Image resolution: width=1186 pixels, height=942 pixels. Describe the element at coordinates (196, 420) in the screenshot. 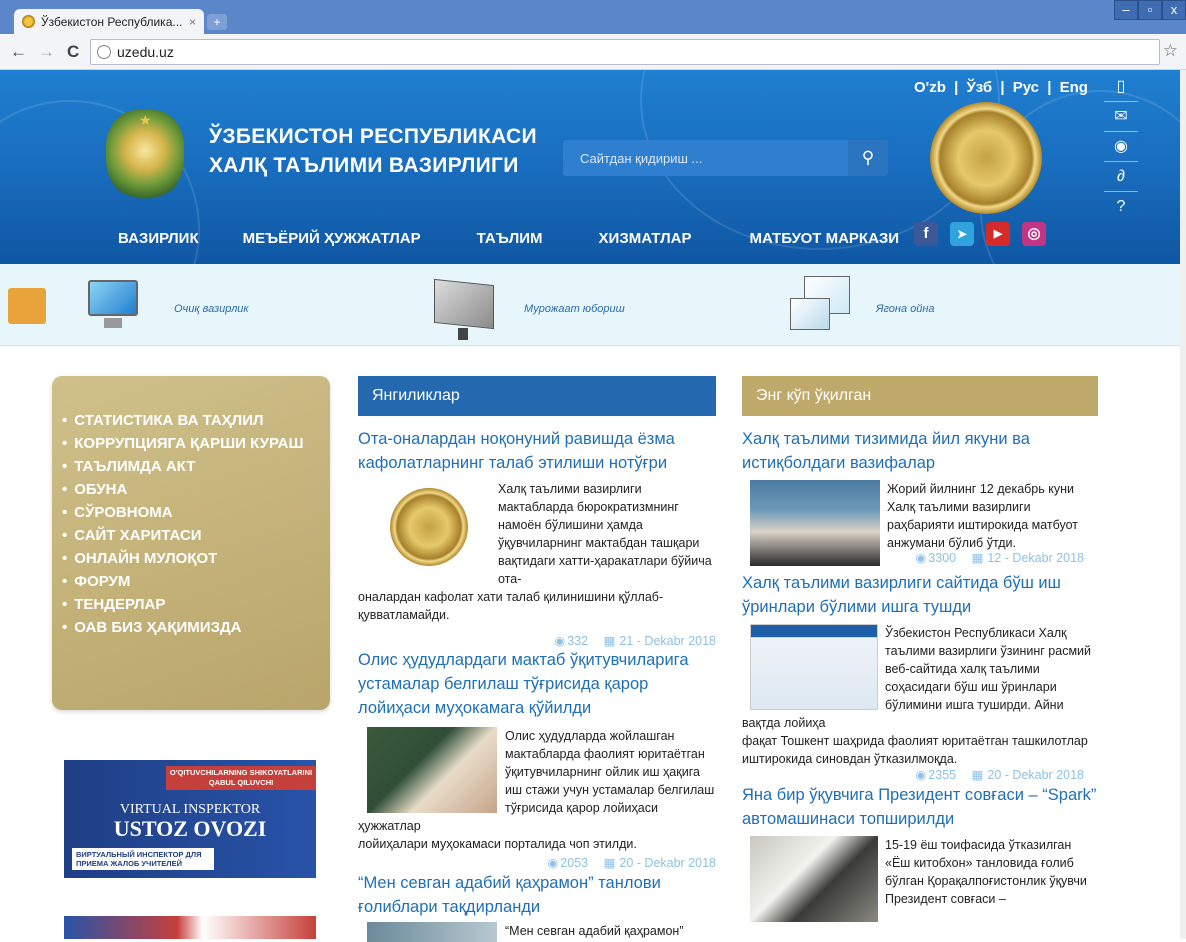

I see `left-menu-item: СТАТИСТИКА ВА ТАҲЛИЛ` at that location.